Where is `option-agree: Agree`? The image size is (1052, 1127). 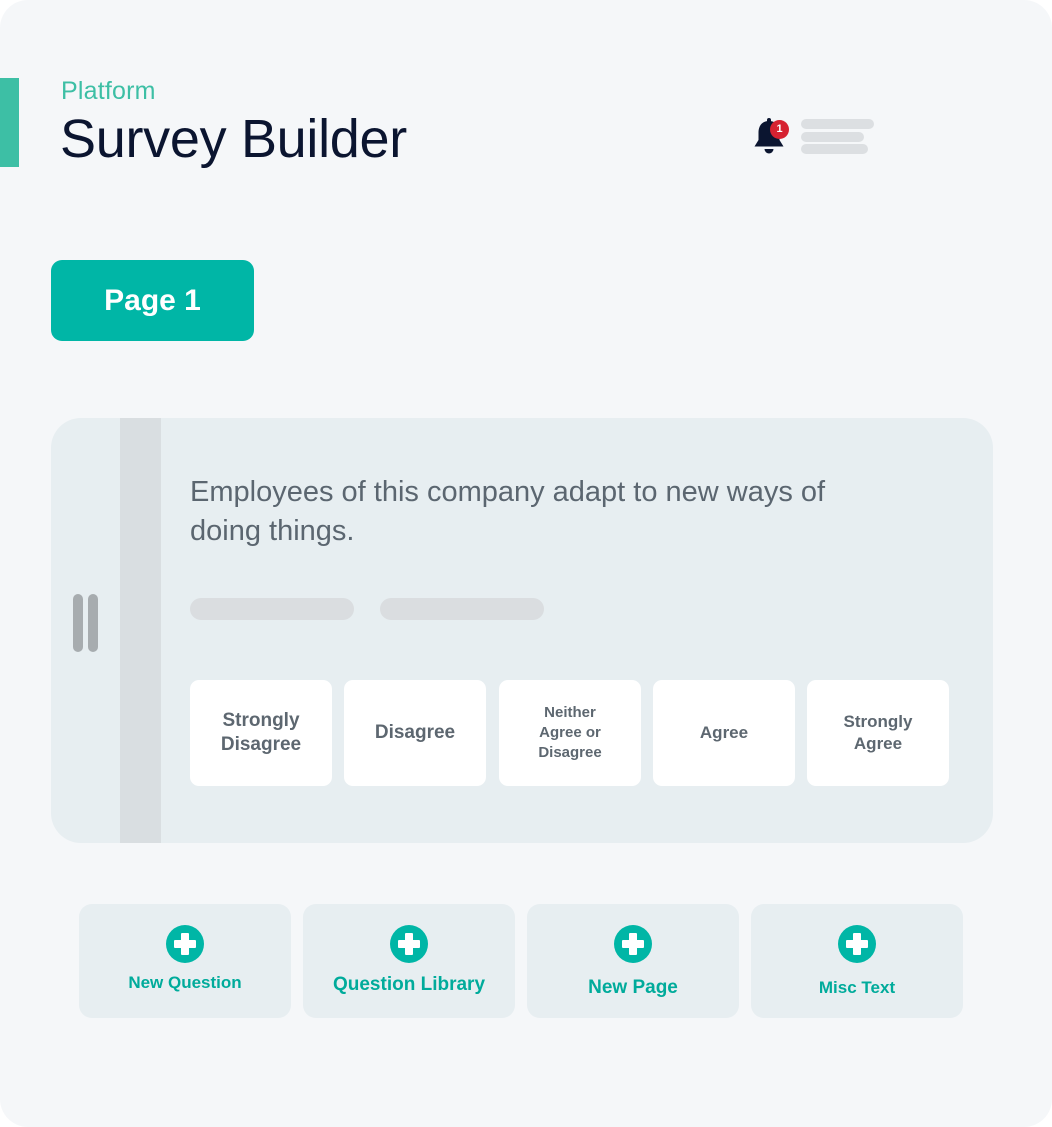 option-agree: Agree is located at coordinates (724, 733).